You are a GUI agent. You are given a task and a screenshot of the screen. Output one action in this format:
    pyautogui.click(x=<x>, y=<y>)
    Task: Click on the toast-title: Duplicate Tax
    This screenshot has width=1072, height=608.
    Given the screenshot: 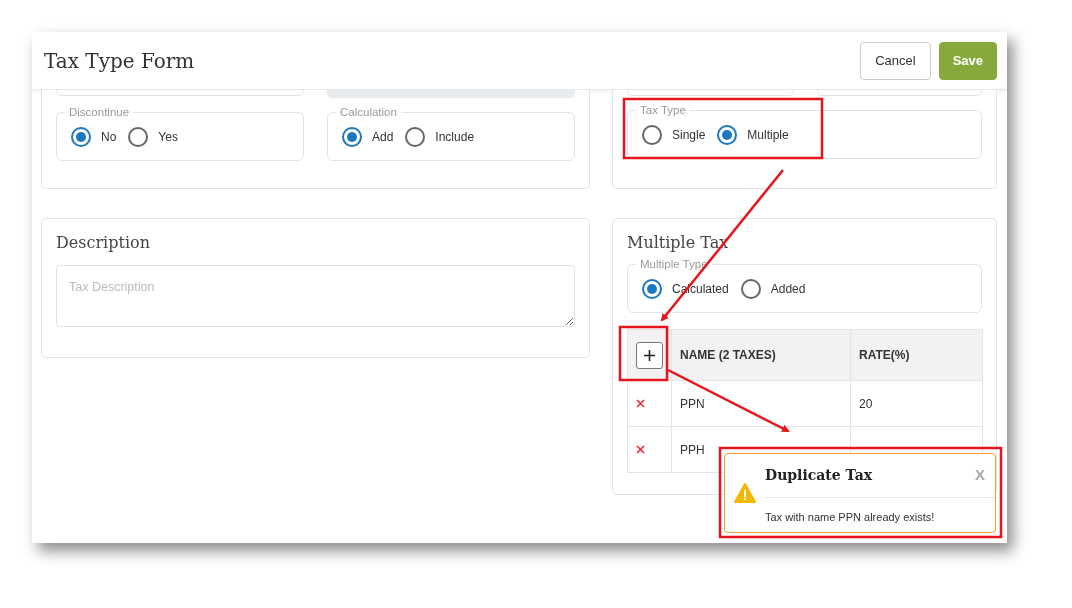 What is the action you would take?
    pyautogui.click(x=819, y=475)
    